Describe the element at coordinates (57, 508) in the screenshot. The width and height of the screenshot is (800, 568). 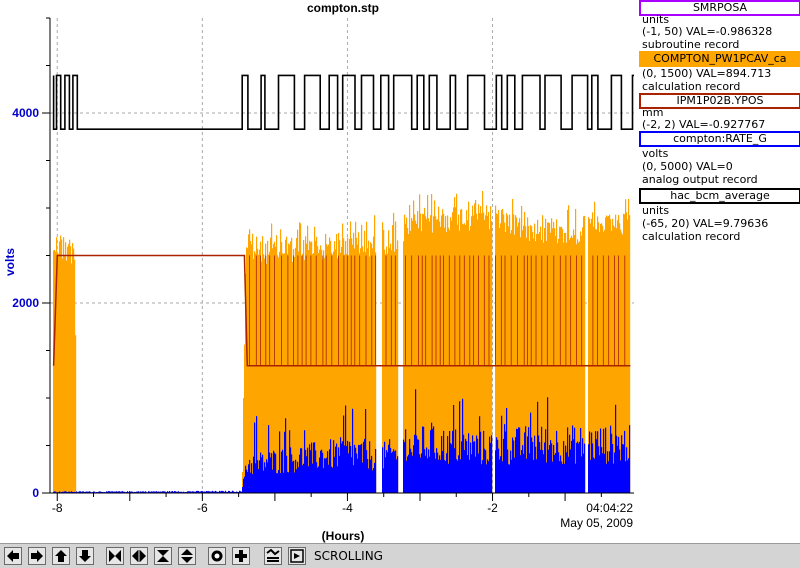
I see `x-tick-label: -8` at that location.